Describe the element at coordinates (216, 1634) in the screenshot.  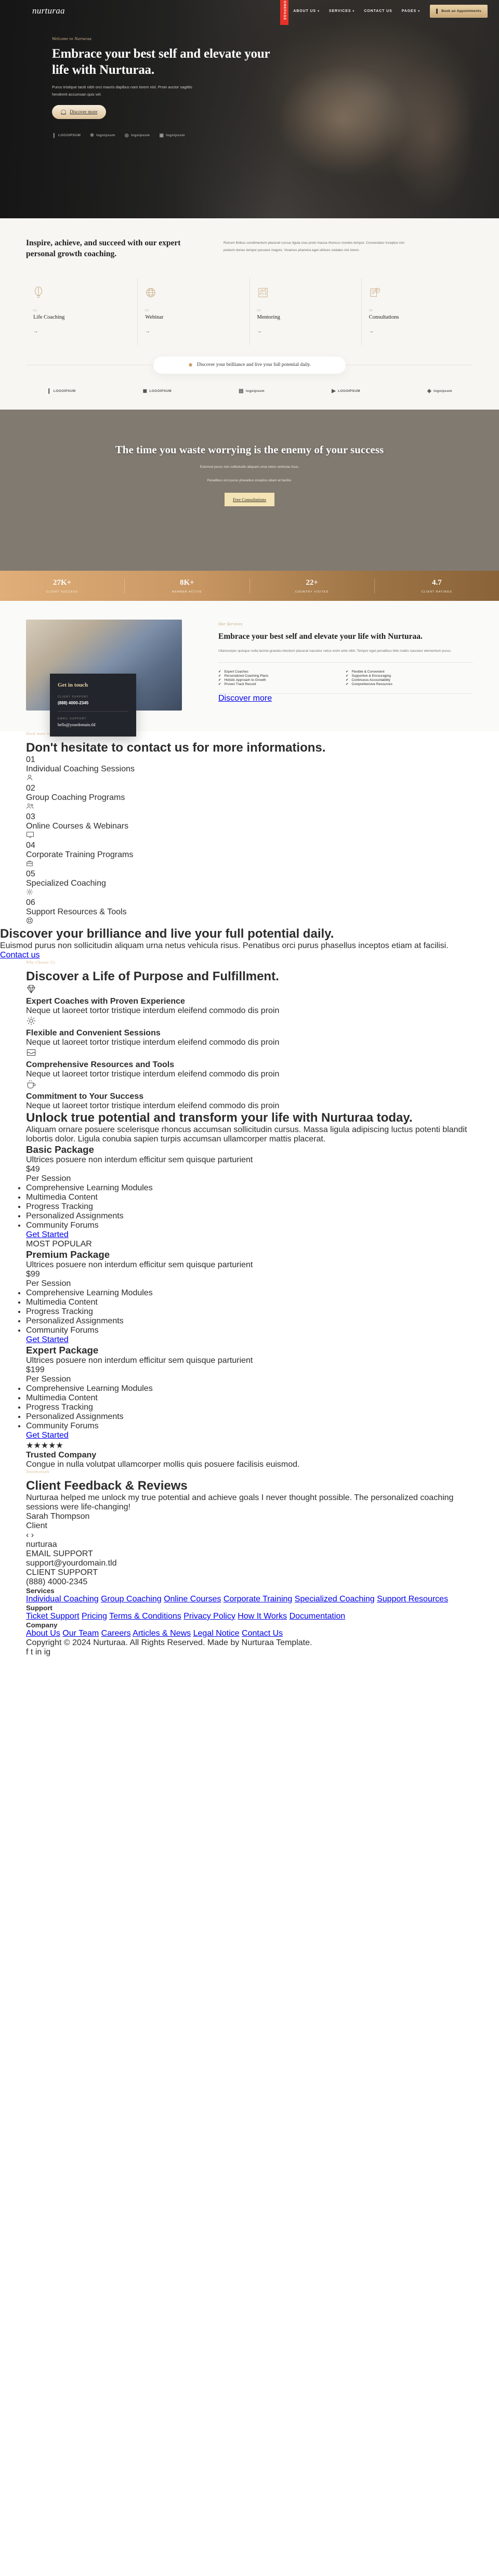
I see `footer-link: Legal Notice` at that location.